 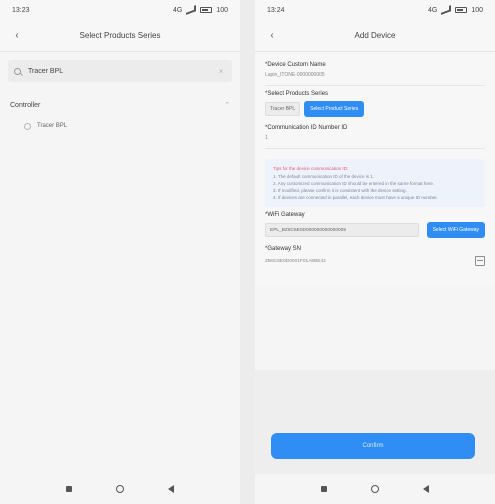 I want to click on wifi-gateway-value: EPL_BZ6C6E0D000000000000005, so click(x=342, y=230).